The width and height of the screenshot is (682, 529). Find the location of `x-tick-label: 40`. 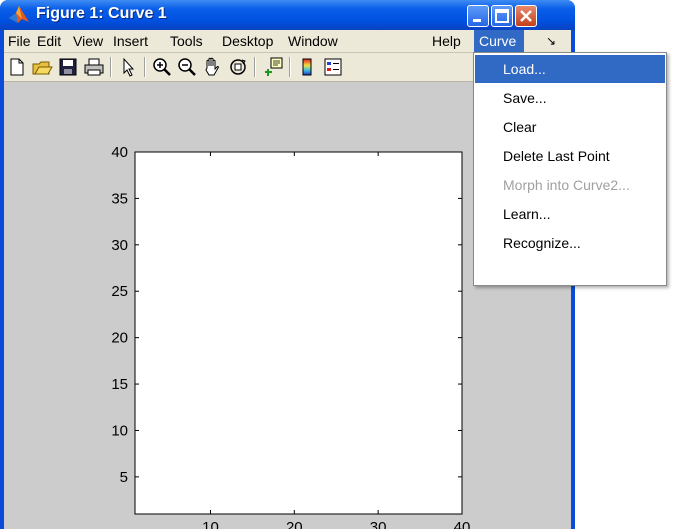

x-tick-label: 40 is located at coordinates (462, 524).